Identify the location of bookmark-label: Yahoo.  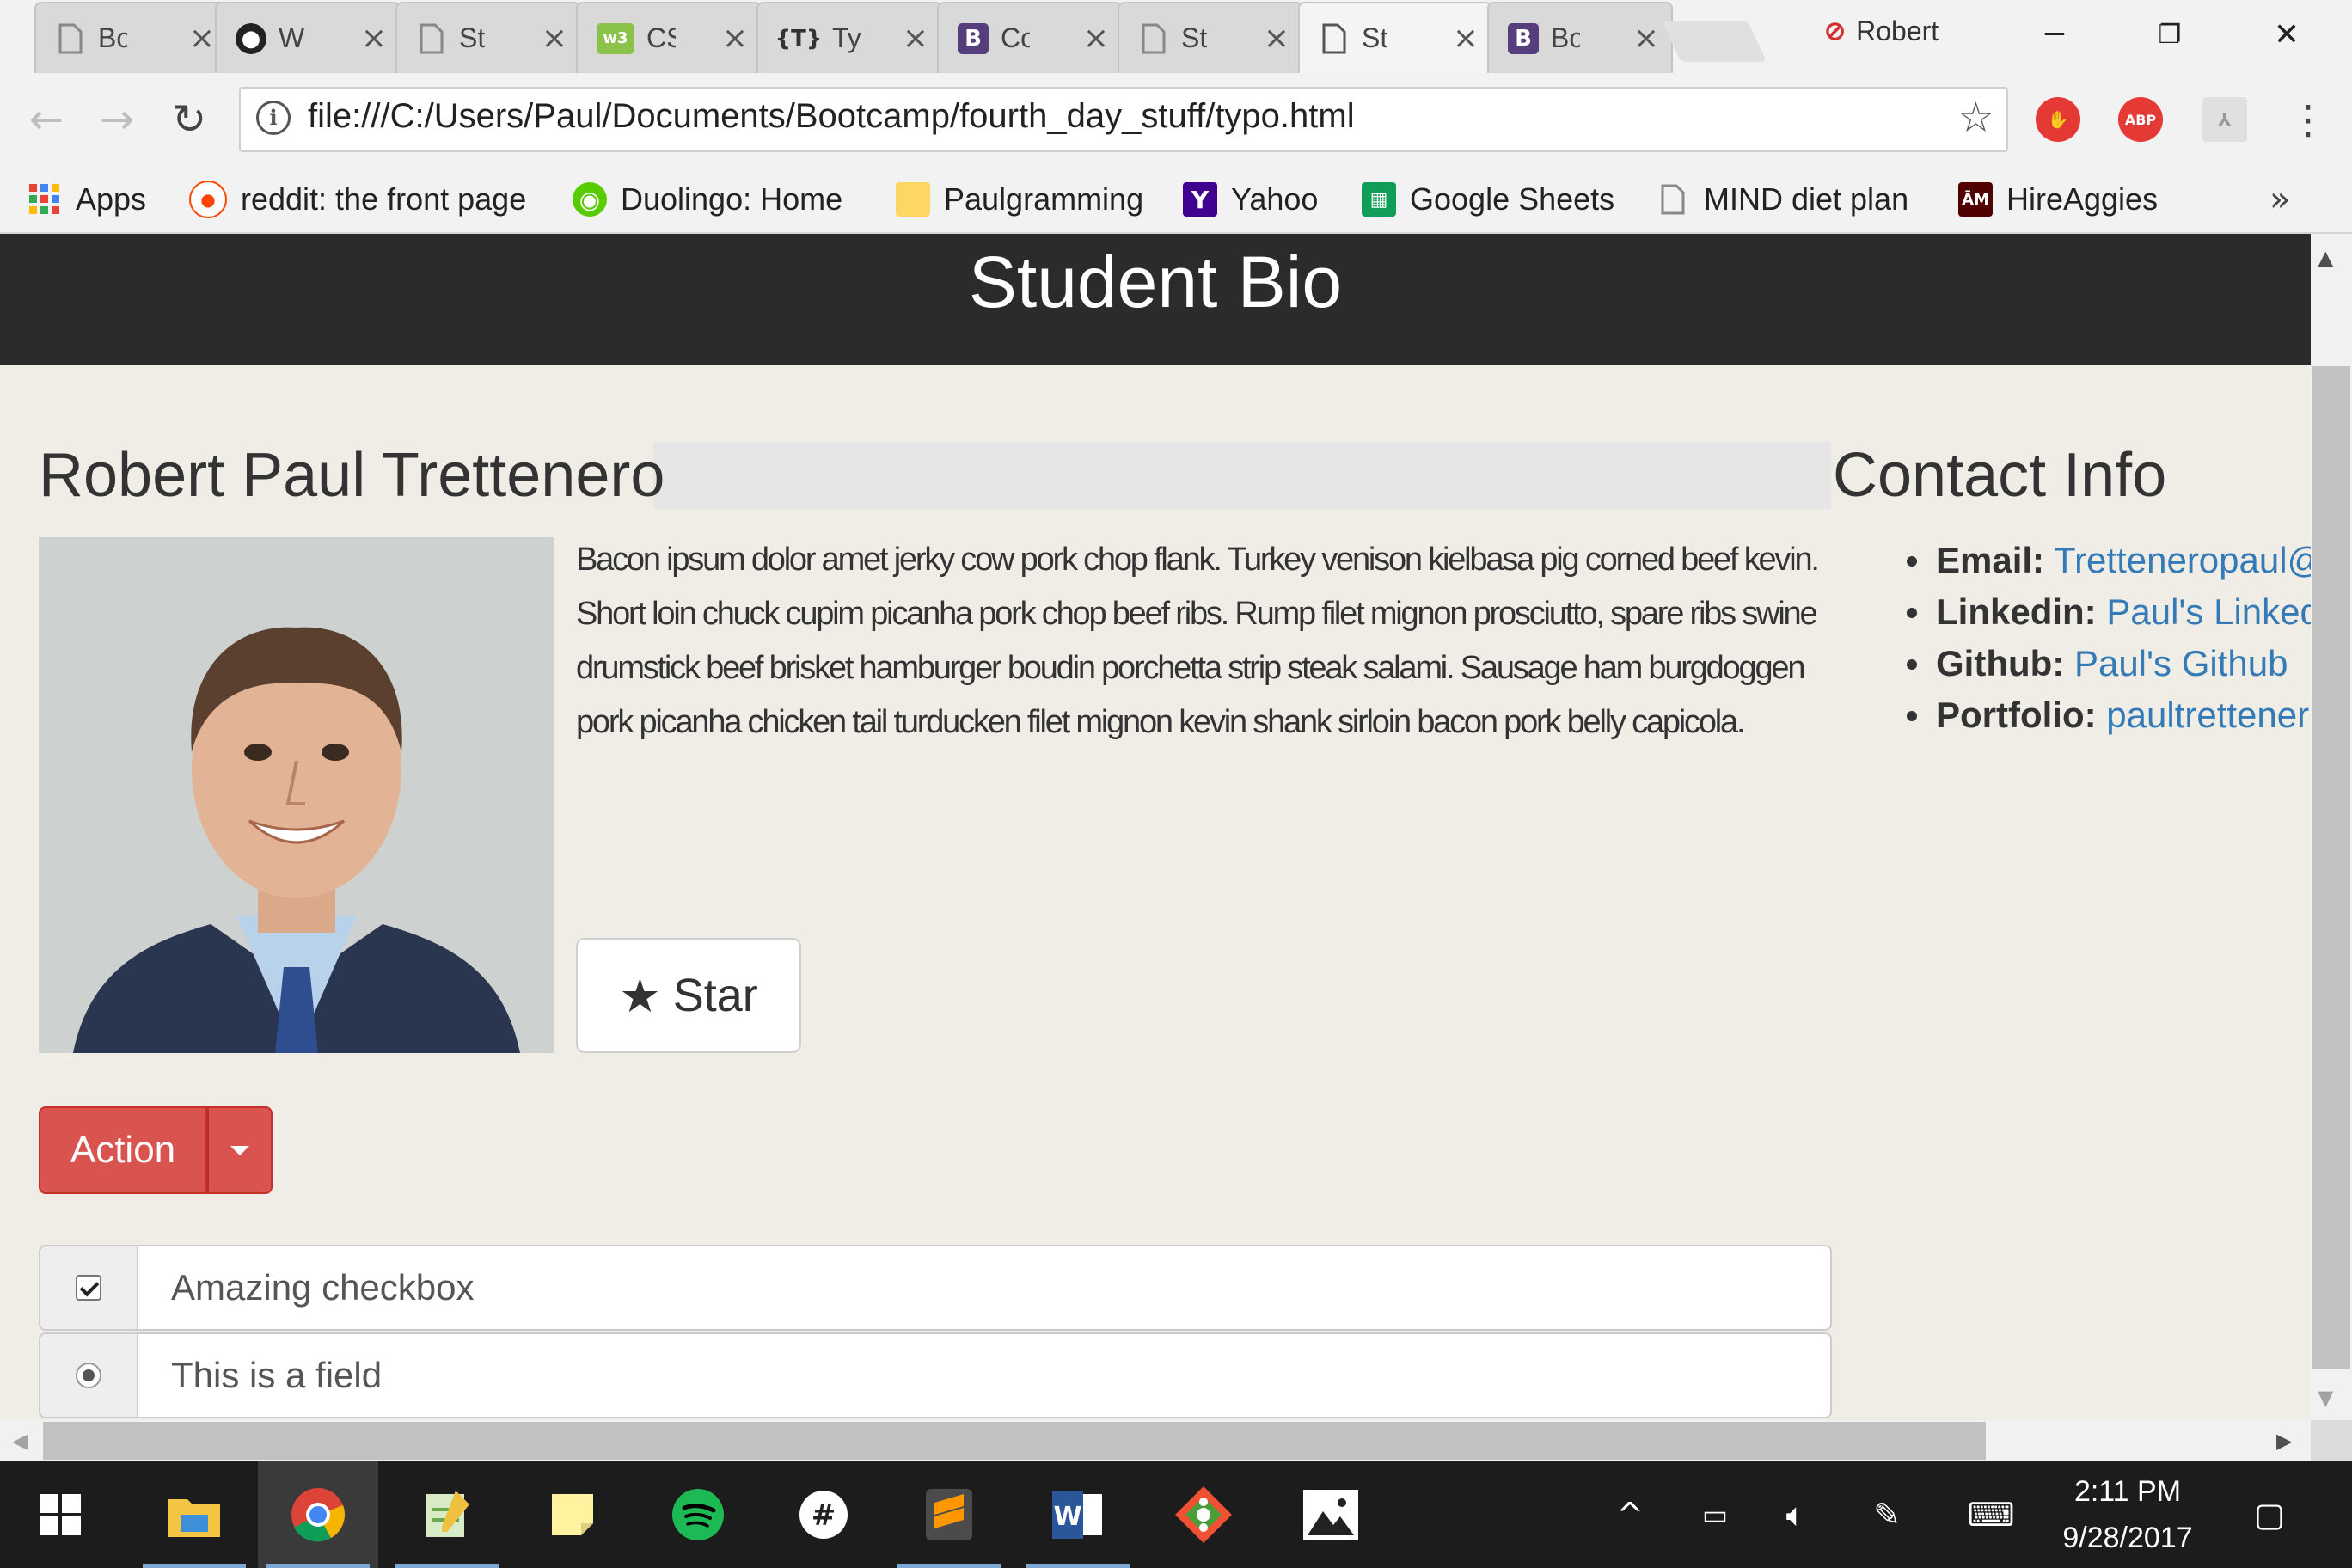
(1275, 199).